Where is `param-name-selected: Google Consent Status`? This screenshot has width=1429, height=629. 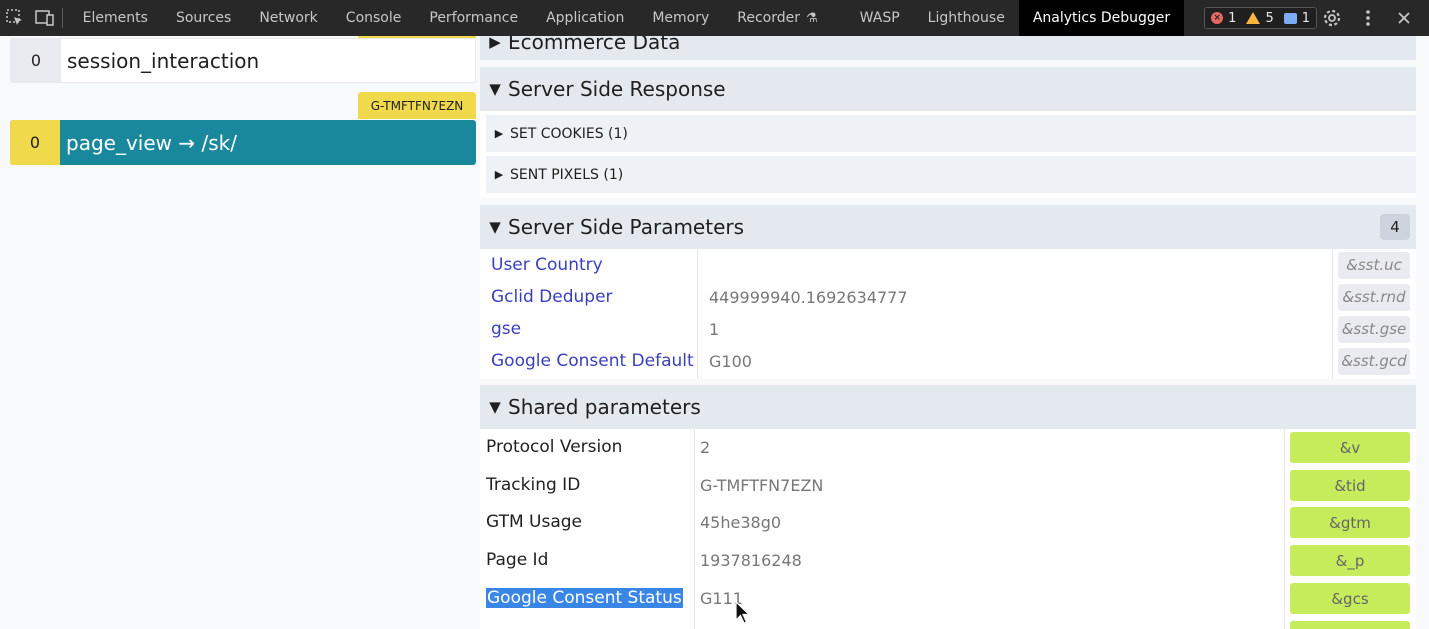 param-name-selected: Google Consent Status is located at coordinates (584, 598).